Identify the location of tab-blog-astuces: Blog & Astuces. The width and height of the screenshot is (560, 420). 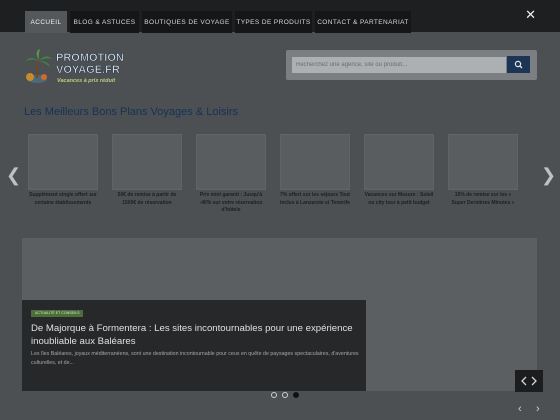
(104, 22).